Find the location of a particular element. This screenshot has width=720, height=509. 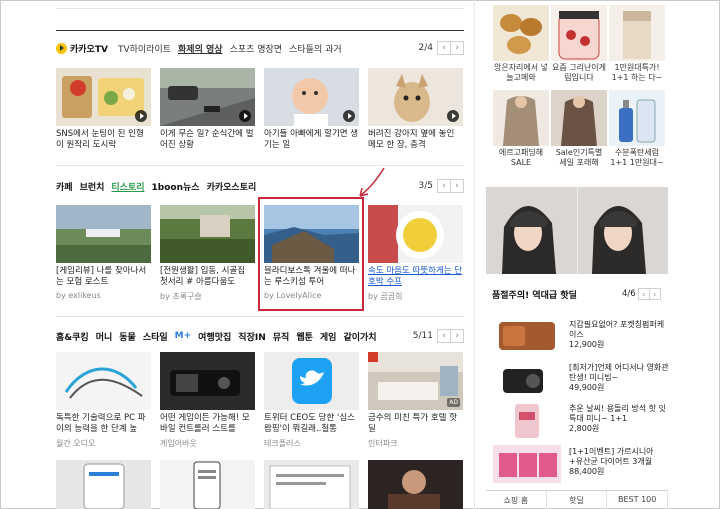

product-text: [1+1이벤트] 가르시니아 +유산균 다이어트 3개월 88,400원 is located at coordinates (619, 462).